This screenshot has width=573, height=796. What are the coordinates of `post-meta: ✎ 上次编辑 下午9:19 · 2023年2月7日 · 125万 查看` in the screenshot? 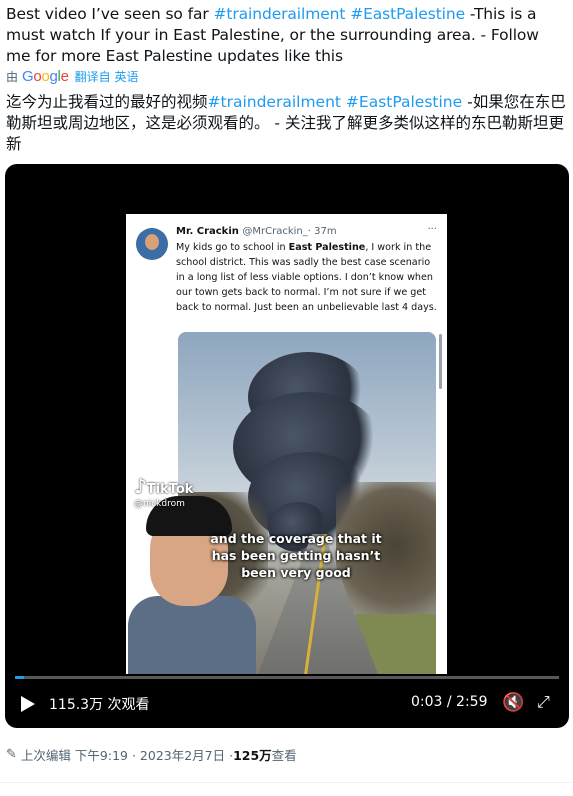 It's located at (151, 754).